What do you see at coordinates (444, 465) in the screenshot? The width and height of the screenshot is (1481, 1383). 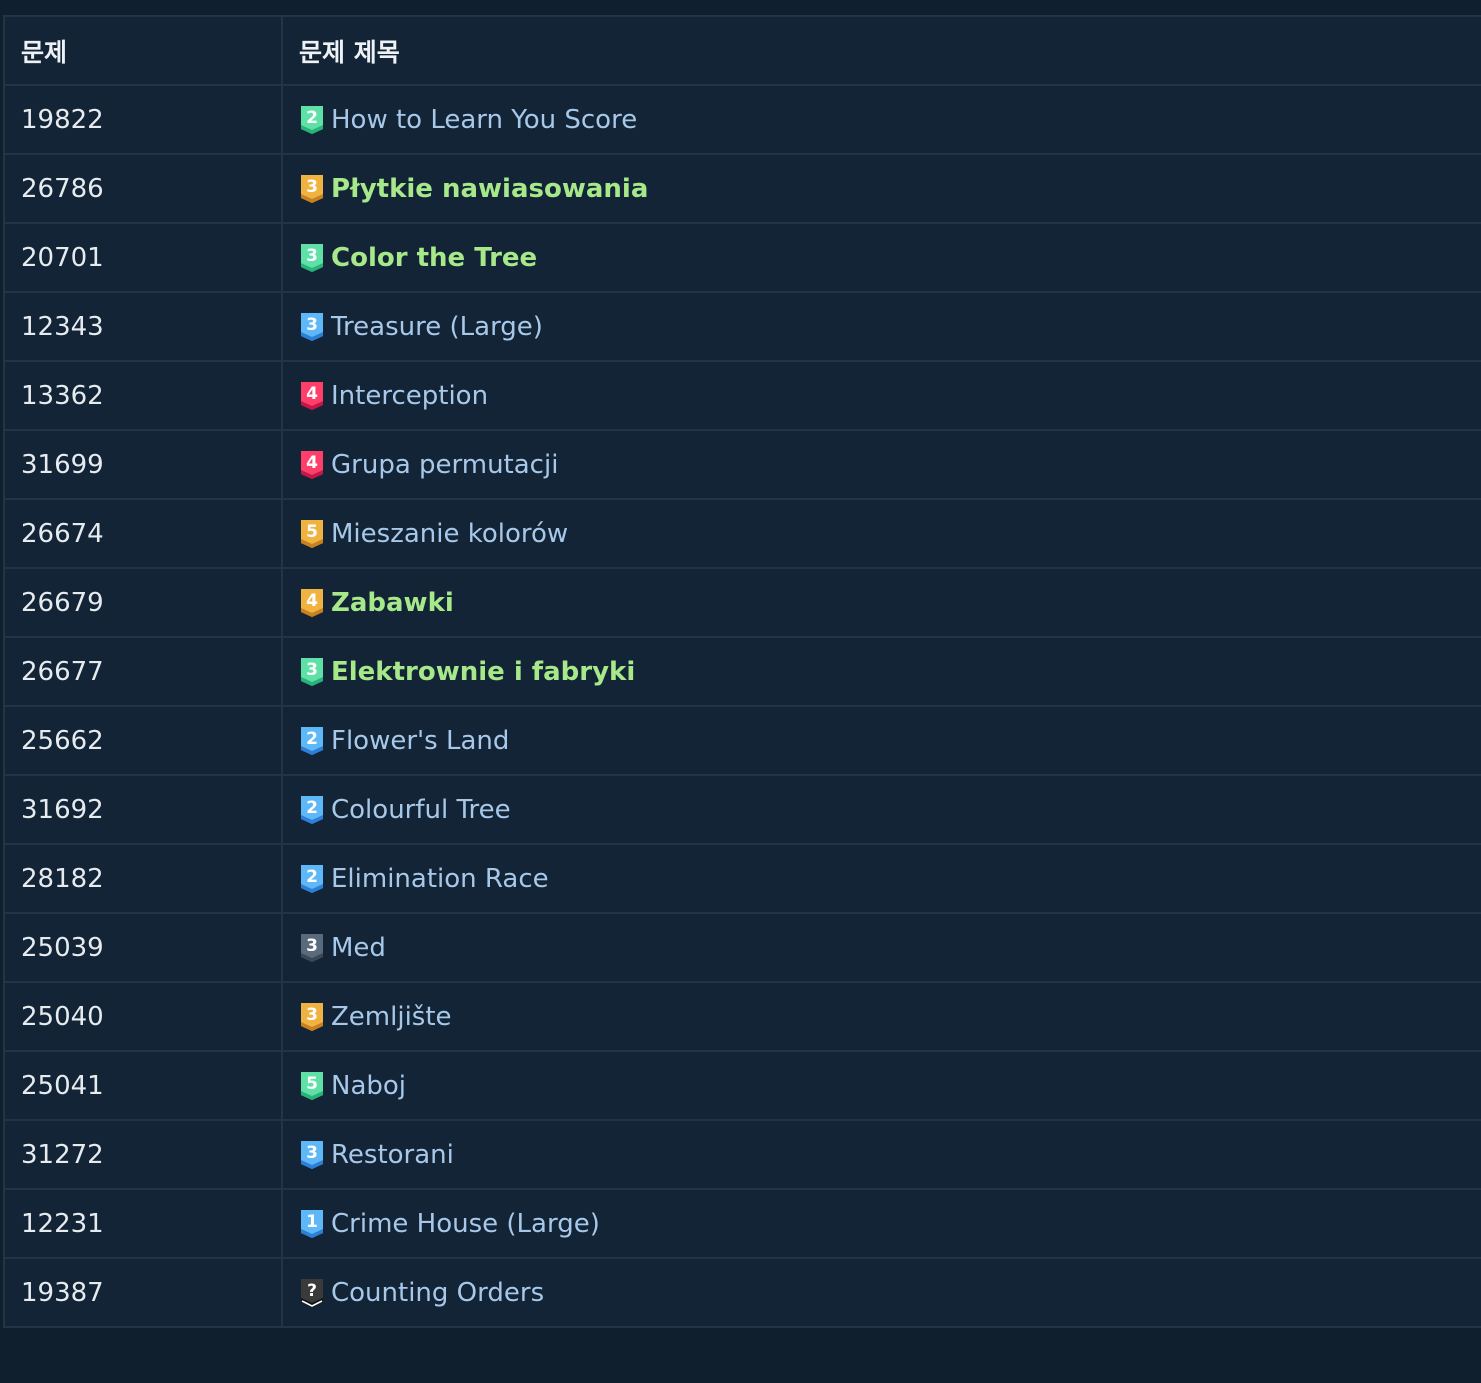 I see `problem-title-link: Grupa permutacji` at bounding box center [444, 465].